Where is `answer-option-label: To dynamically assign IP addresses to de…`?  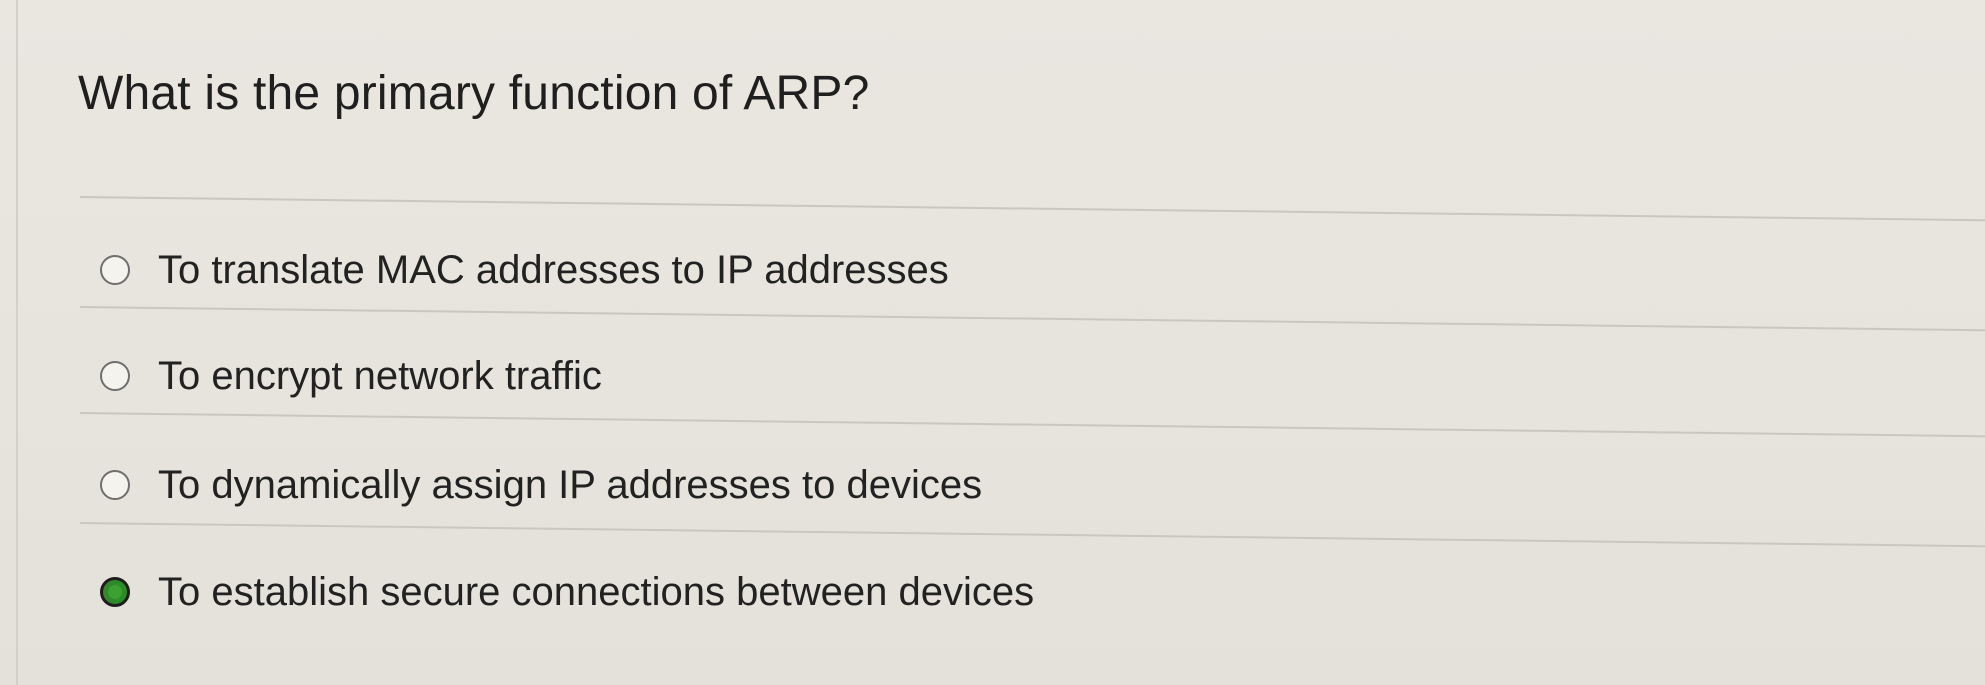
answer-option-label: To dynamically assign IP addresses to de… is located at coordinates (570, 484).